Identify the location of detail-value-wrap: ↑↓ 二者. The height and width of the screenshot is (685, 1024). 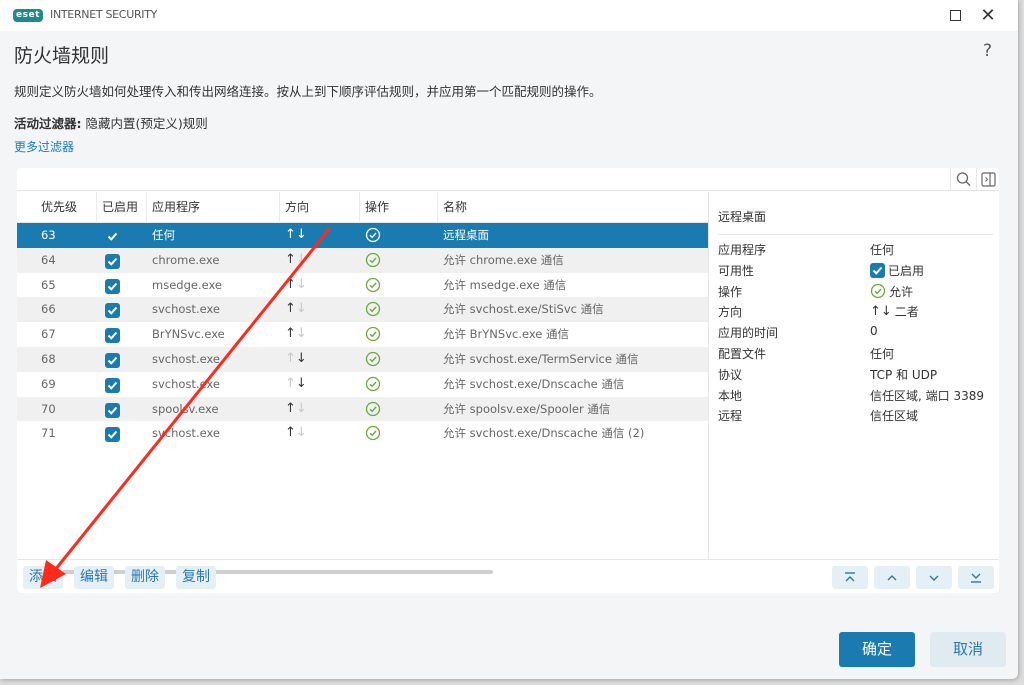
(894, 311).